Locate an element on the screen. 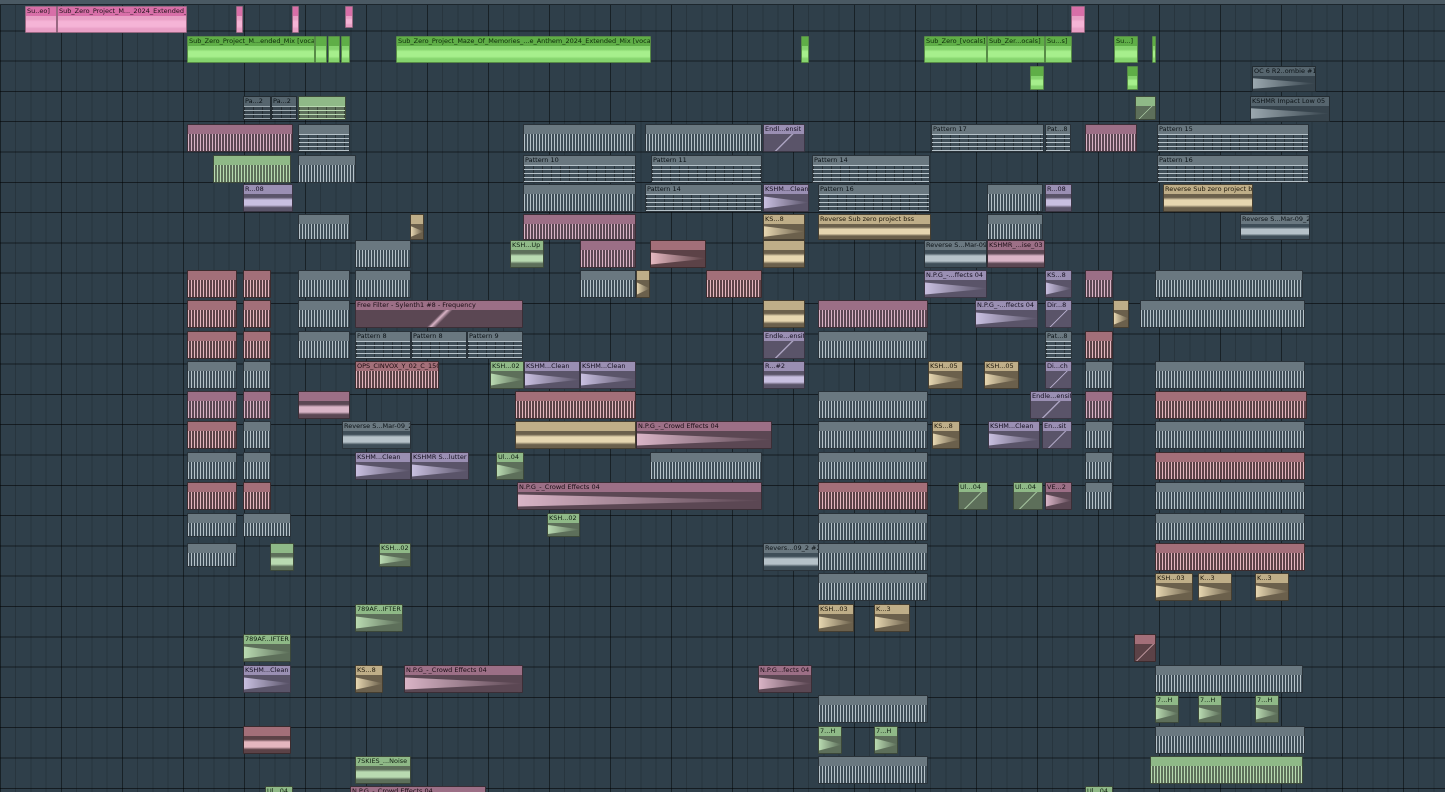 Image resolution: width=1445 pixels, height=792 pixels. playlist-clip: Free Filter - Sylenth1 #8 - Frequency is located at coordinates (439, 314).